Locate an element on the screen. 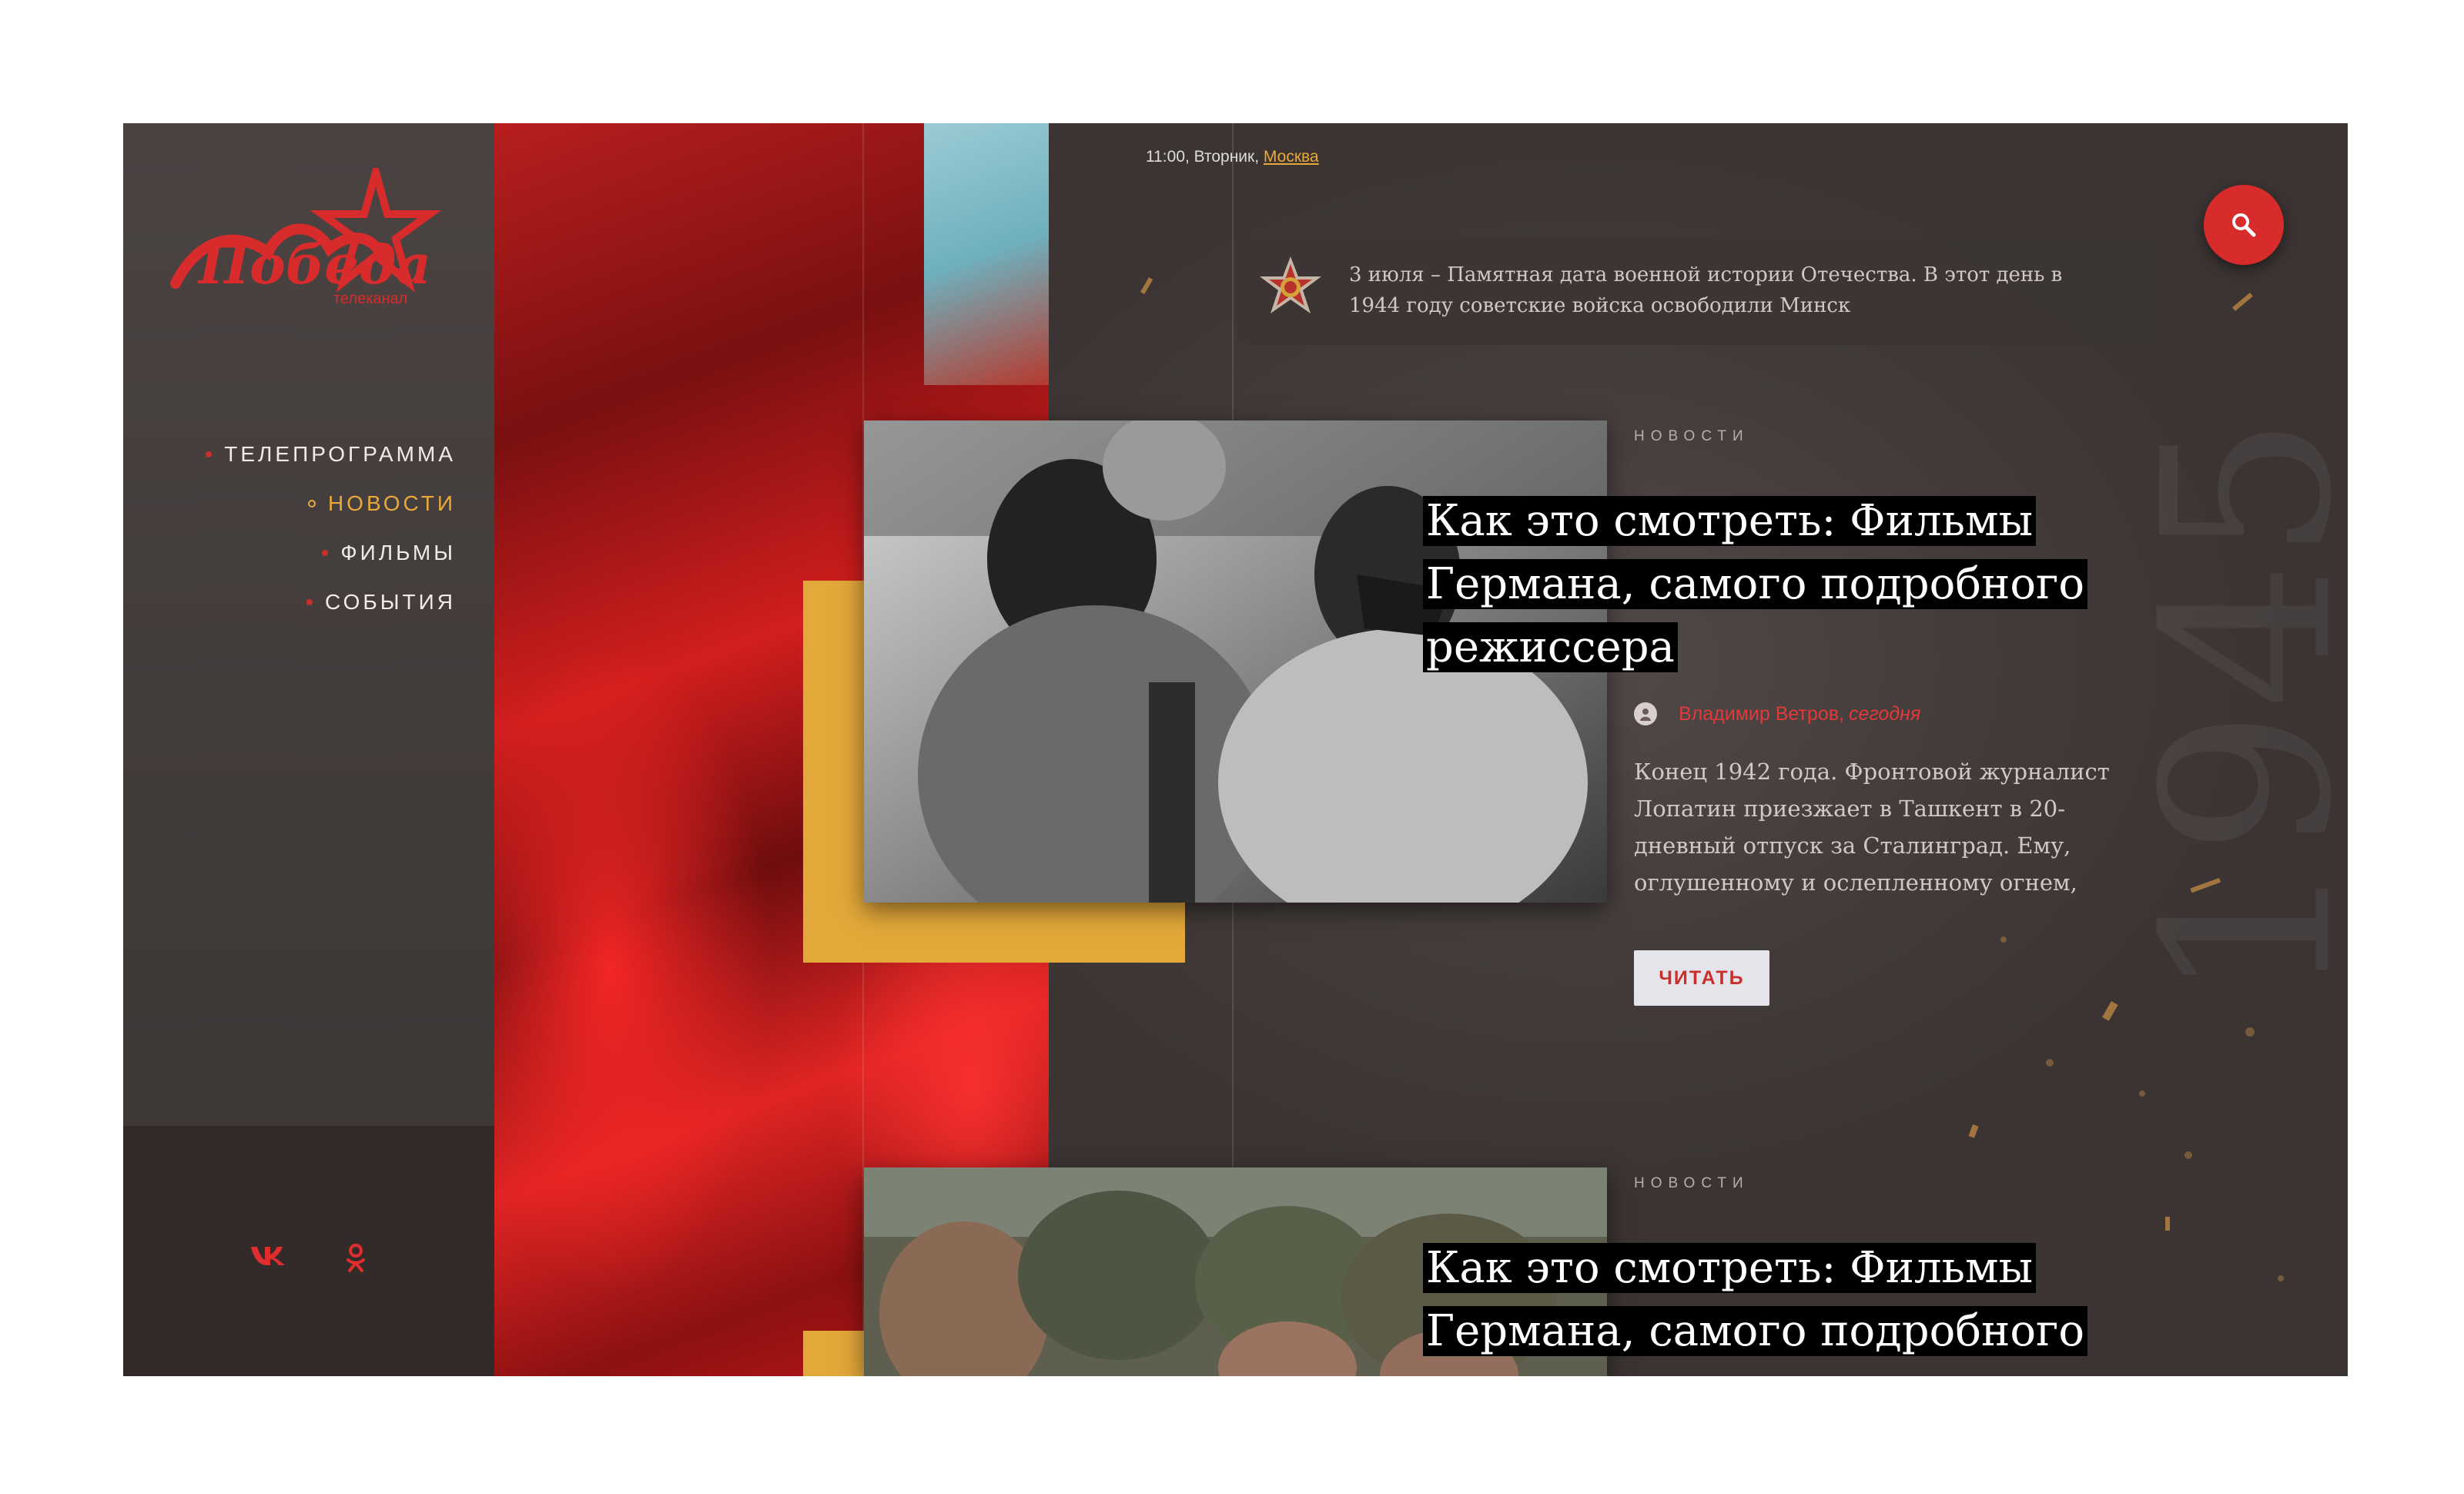  city-link: Москва is located at coordinates (1291, 157).